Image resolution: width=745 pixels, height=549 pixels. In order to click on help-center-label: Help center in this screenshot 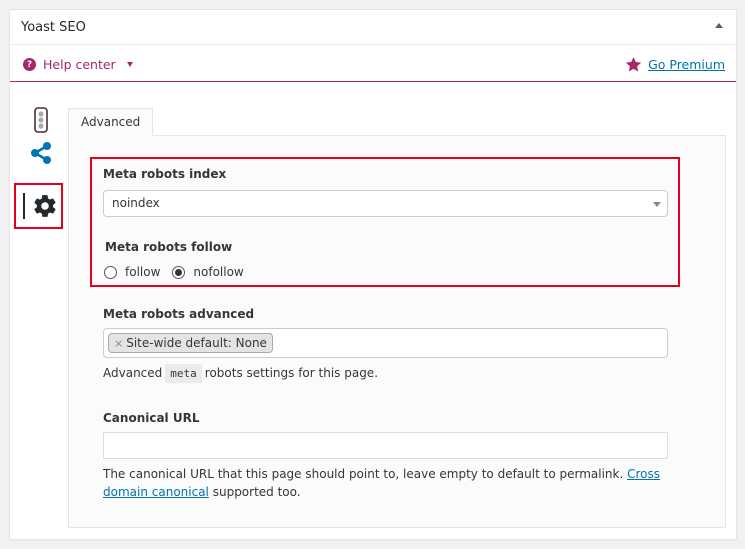, I will do `click(79, 64)`.